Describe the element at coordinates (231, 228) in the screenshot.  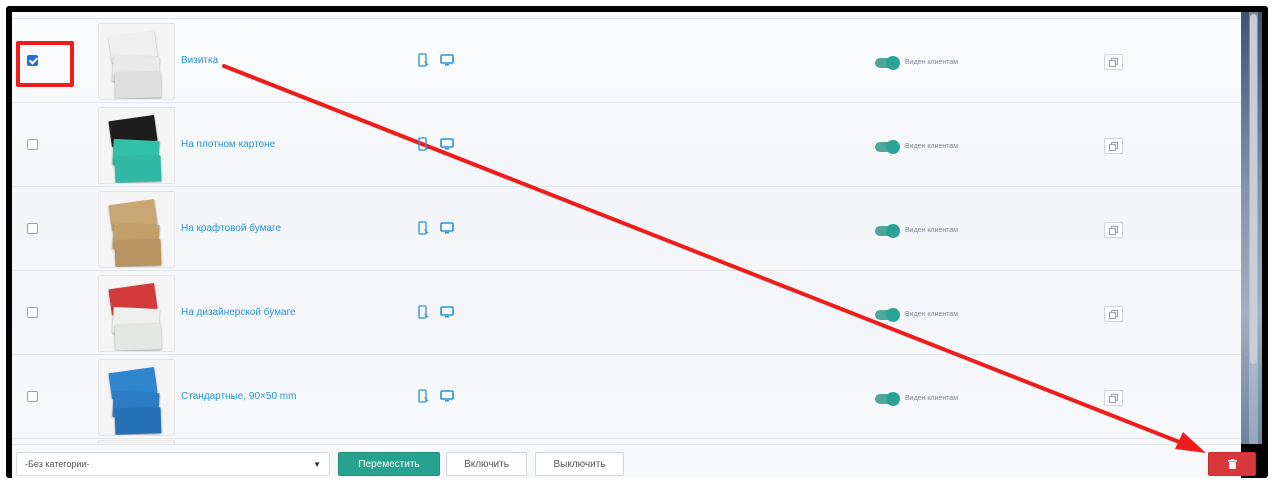
I see `product-name-link: На крафтовой бумаге` at that location.